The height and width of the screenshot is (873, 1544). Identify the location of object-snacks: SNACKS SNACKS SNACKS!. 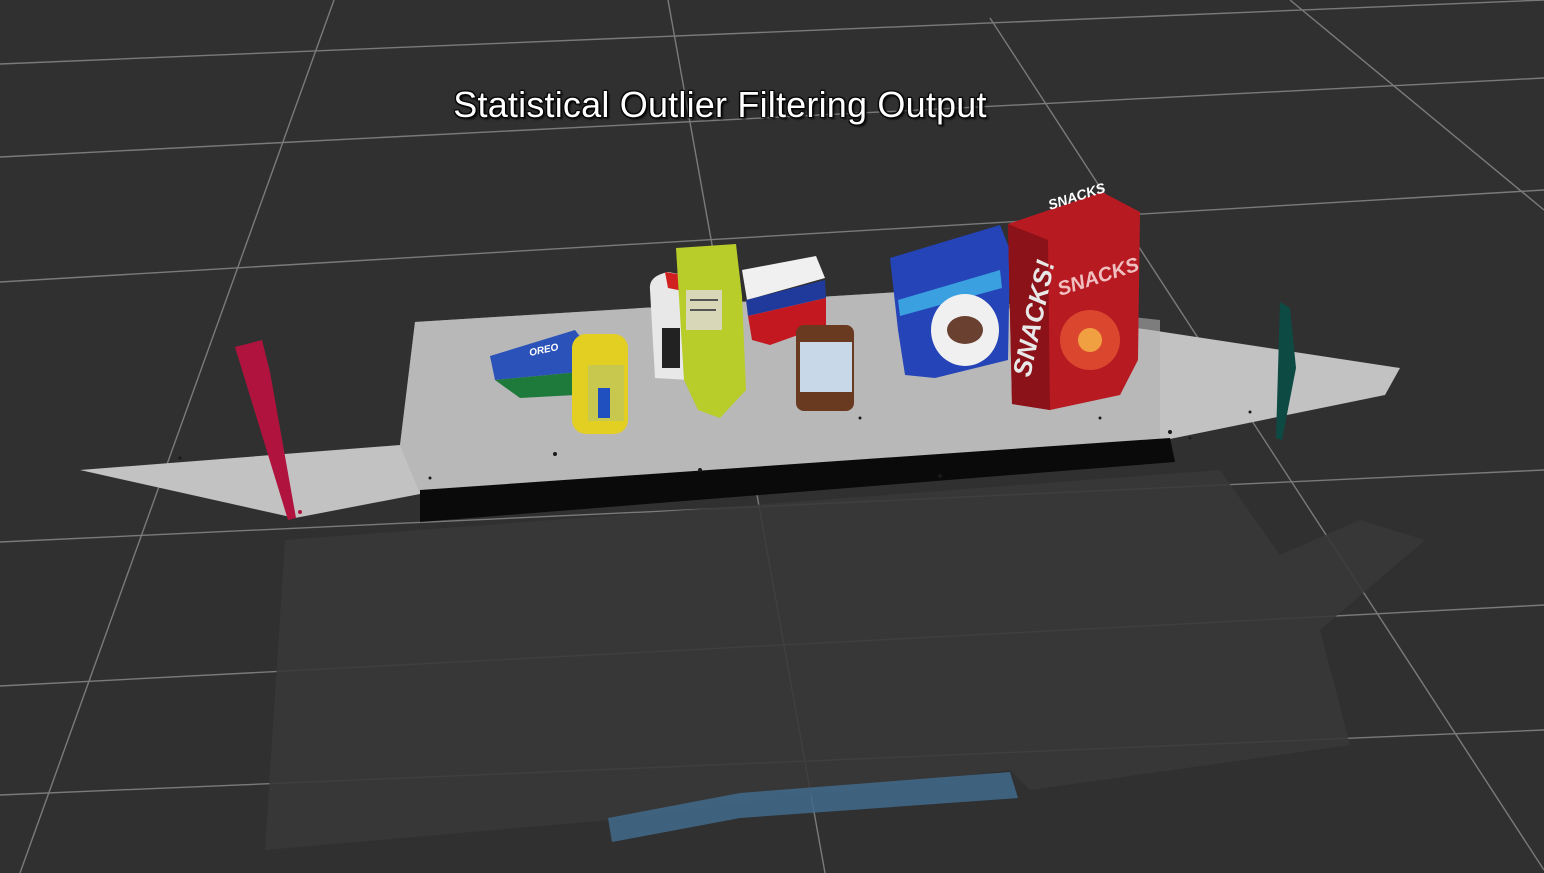
(1074, 294).